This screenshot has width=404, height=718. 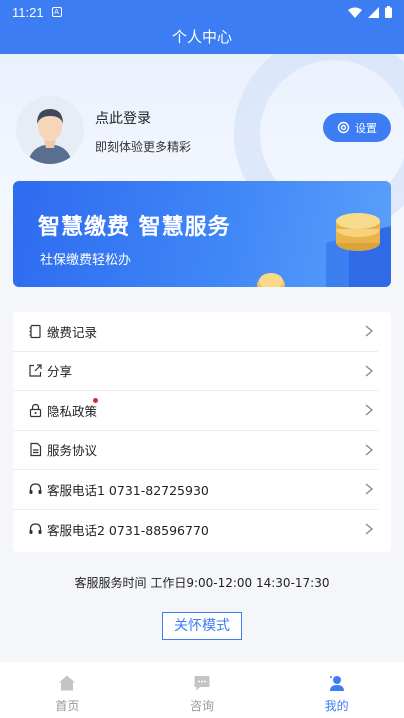 What do you see at coordinates (67, 706) in the screenshot?
I see `tab-label: 首页` at bounding box center [67, 706].